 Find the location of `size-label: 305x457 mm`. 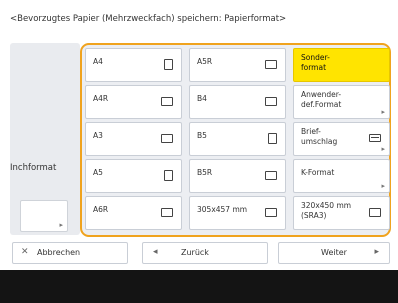

size-label: 305x457 mm is located at coordinates (222, 209).